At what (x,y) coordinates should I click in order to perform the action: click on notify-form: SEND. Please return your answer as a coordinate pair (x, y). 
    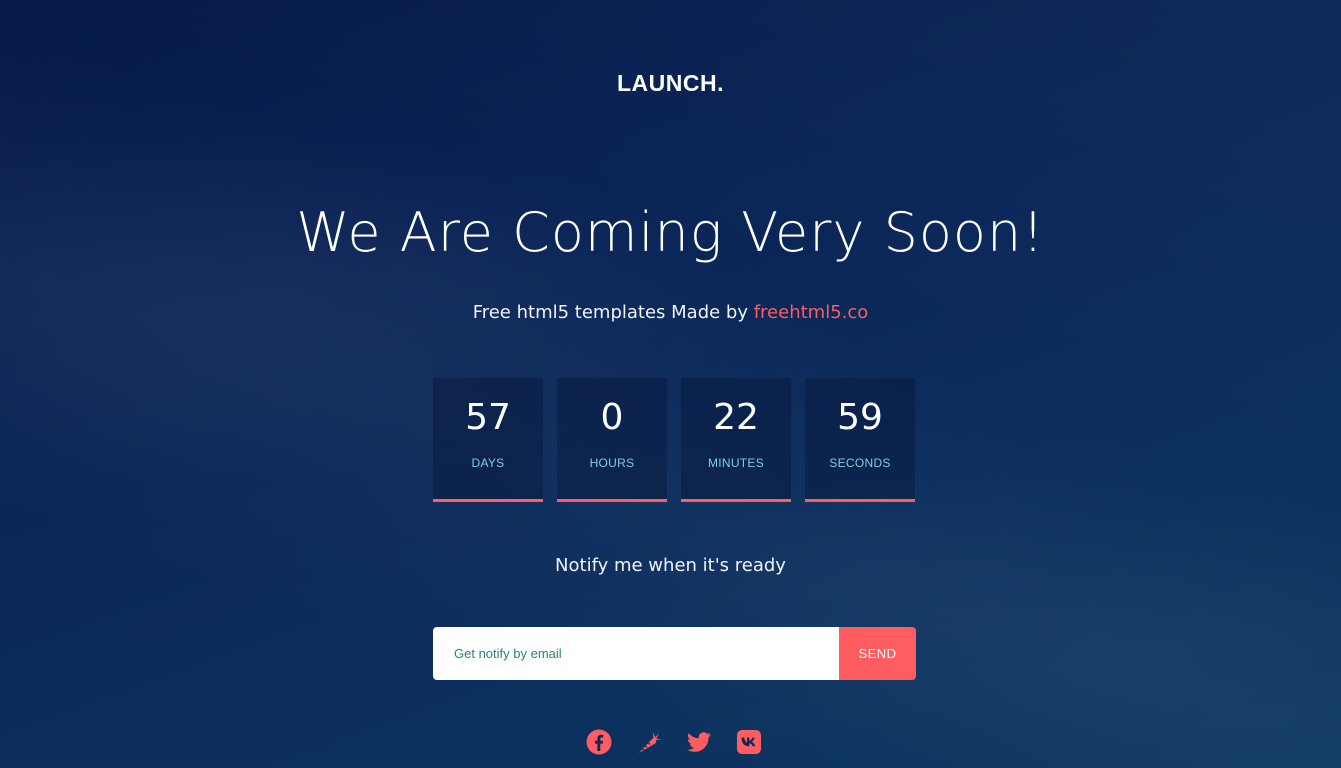
    Looking at the image, I should click on (674, 653).